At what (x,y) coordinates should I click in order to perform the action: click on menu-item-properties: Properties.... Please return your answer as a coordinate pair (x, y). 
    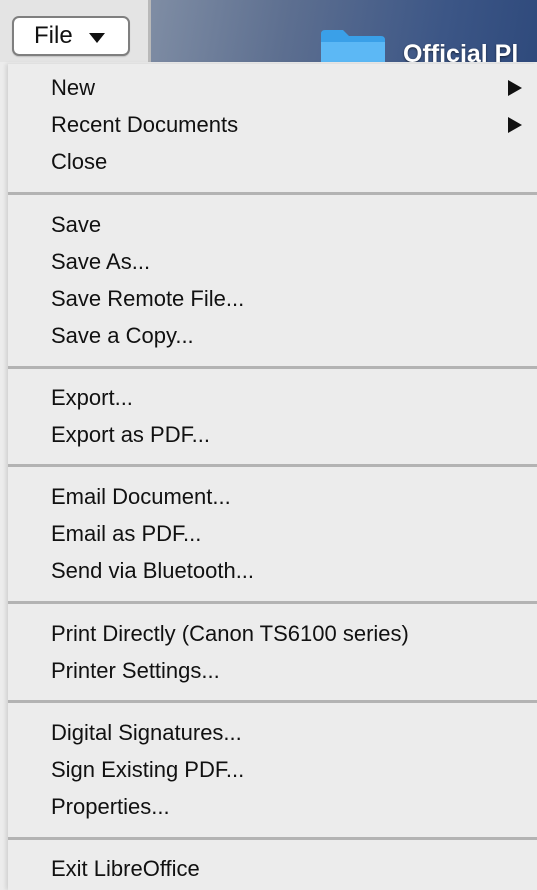
    Looking at the image, I should click on (272, 806).